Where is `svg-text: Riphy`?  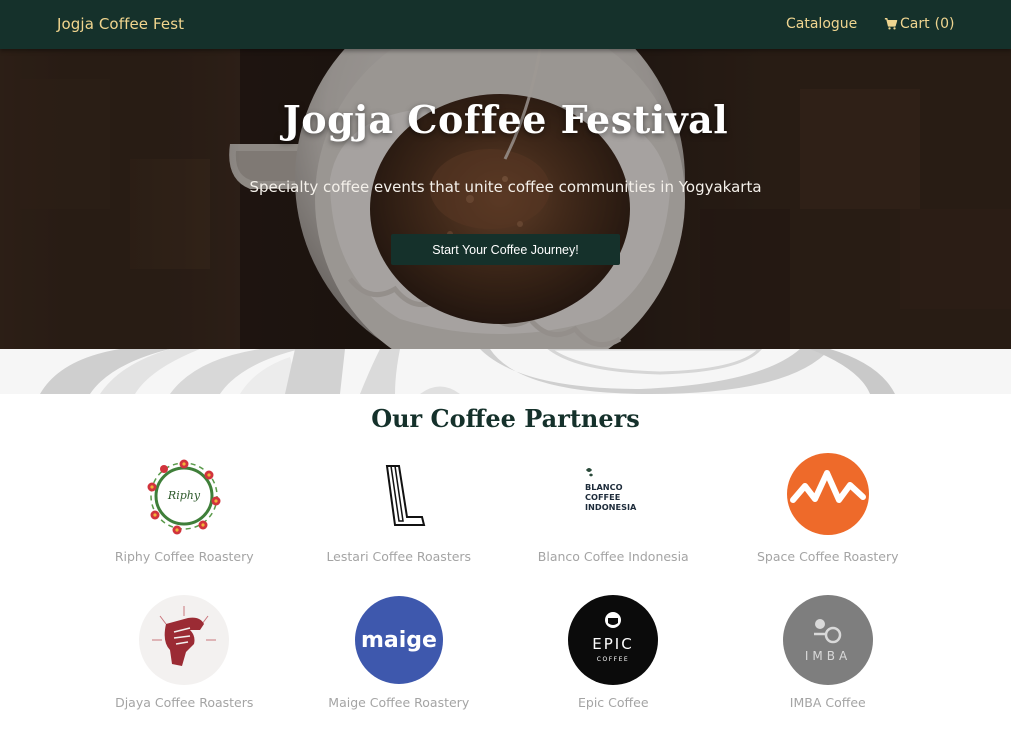
svg-text: Riphy is located at coordinates (184, 495).